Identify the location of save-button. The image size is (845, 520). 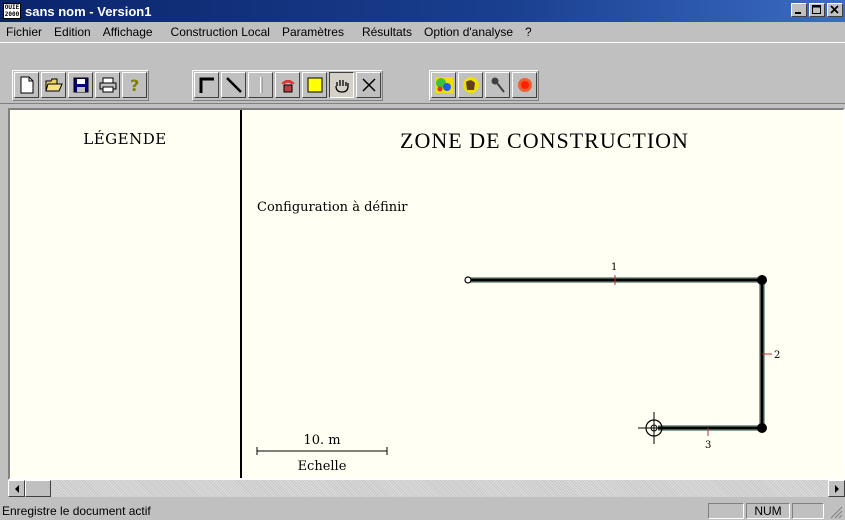
(80, 85).